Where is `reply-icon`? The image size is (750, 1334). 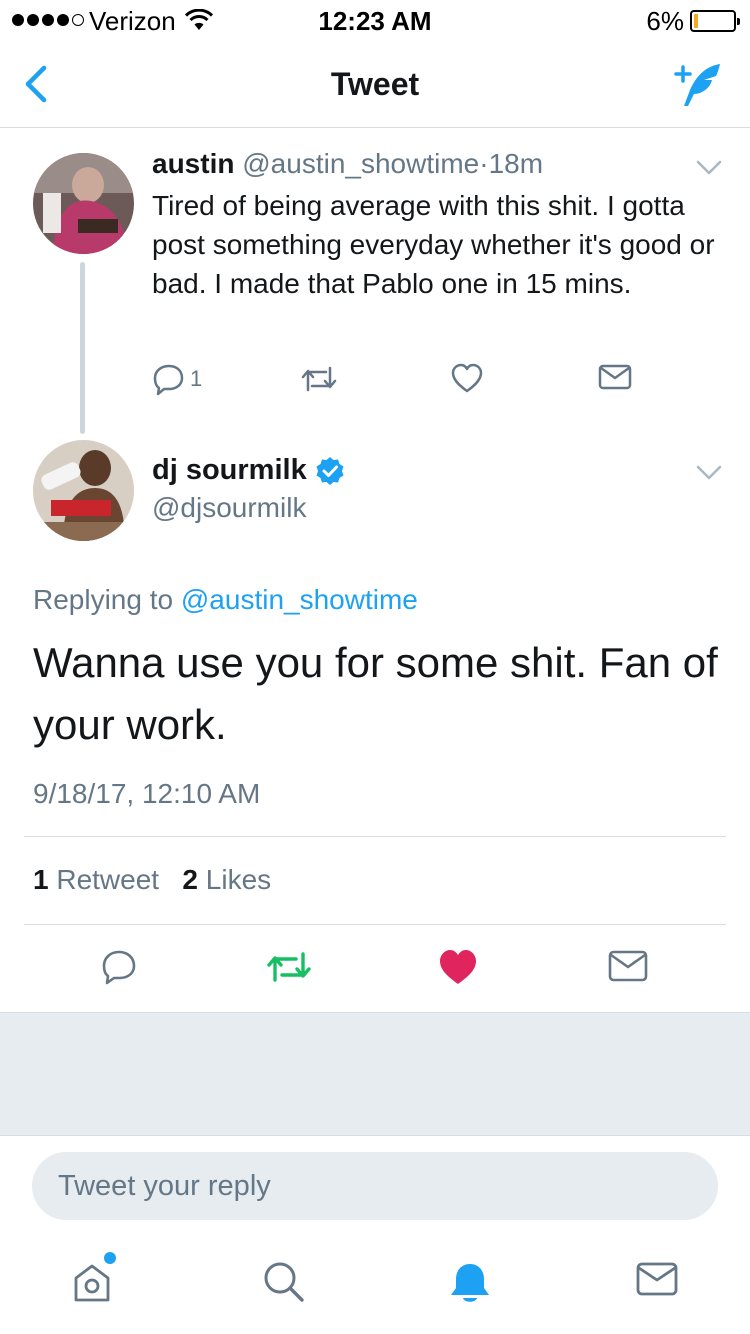 reply-icon is located at coordinates (168, 380).